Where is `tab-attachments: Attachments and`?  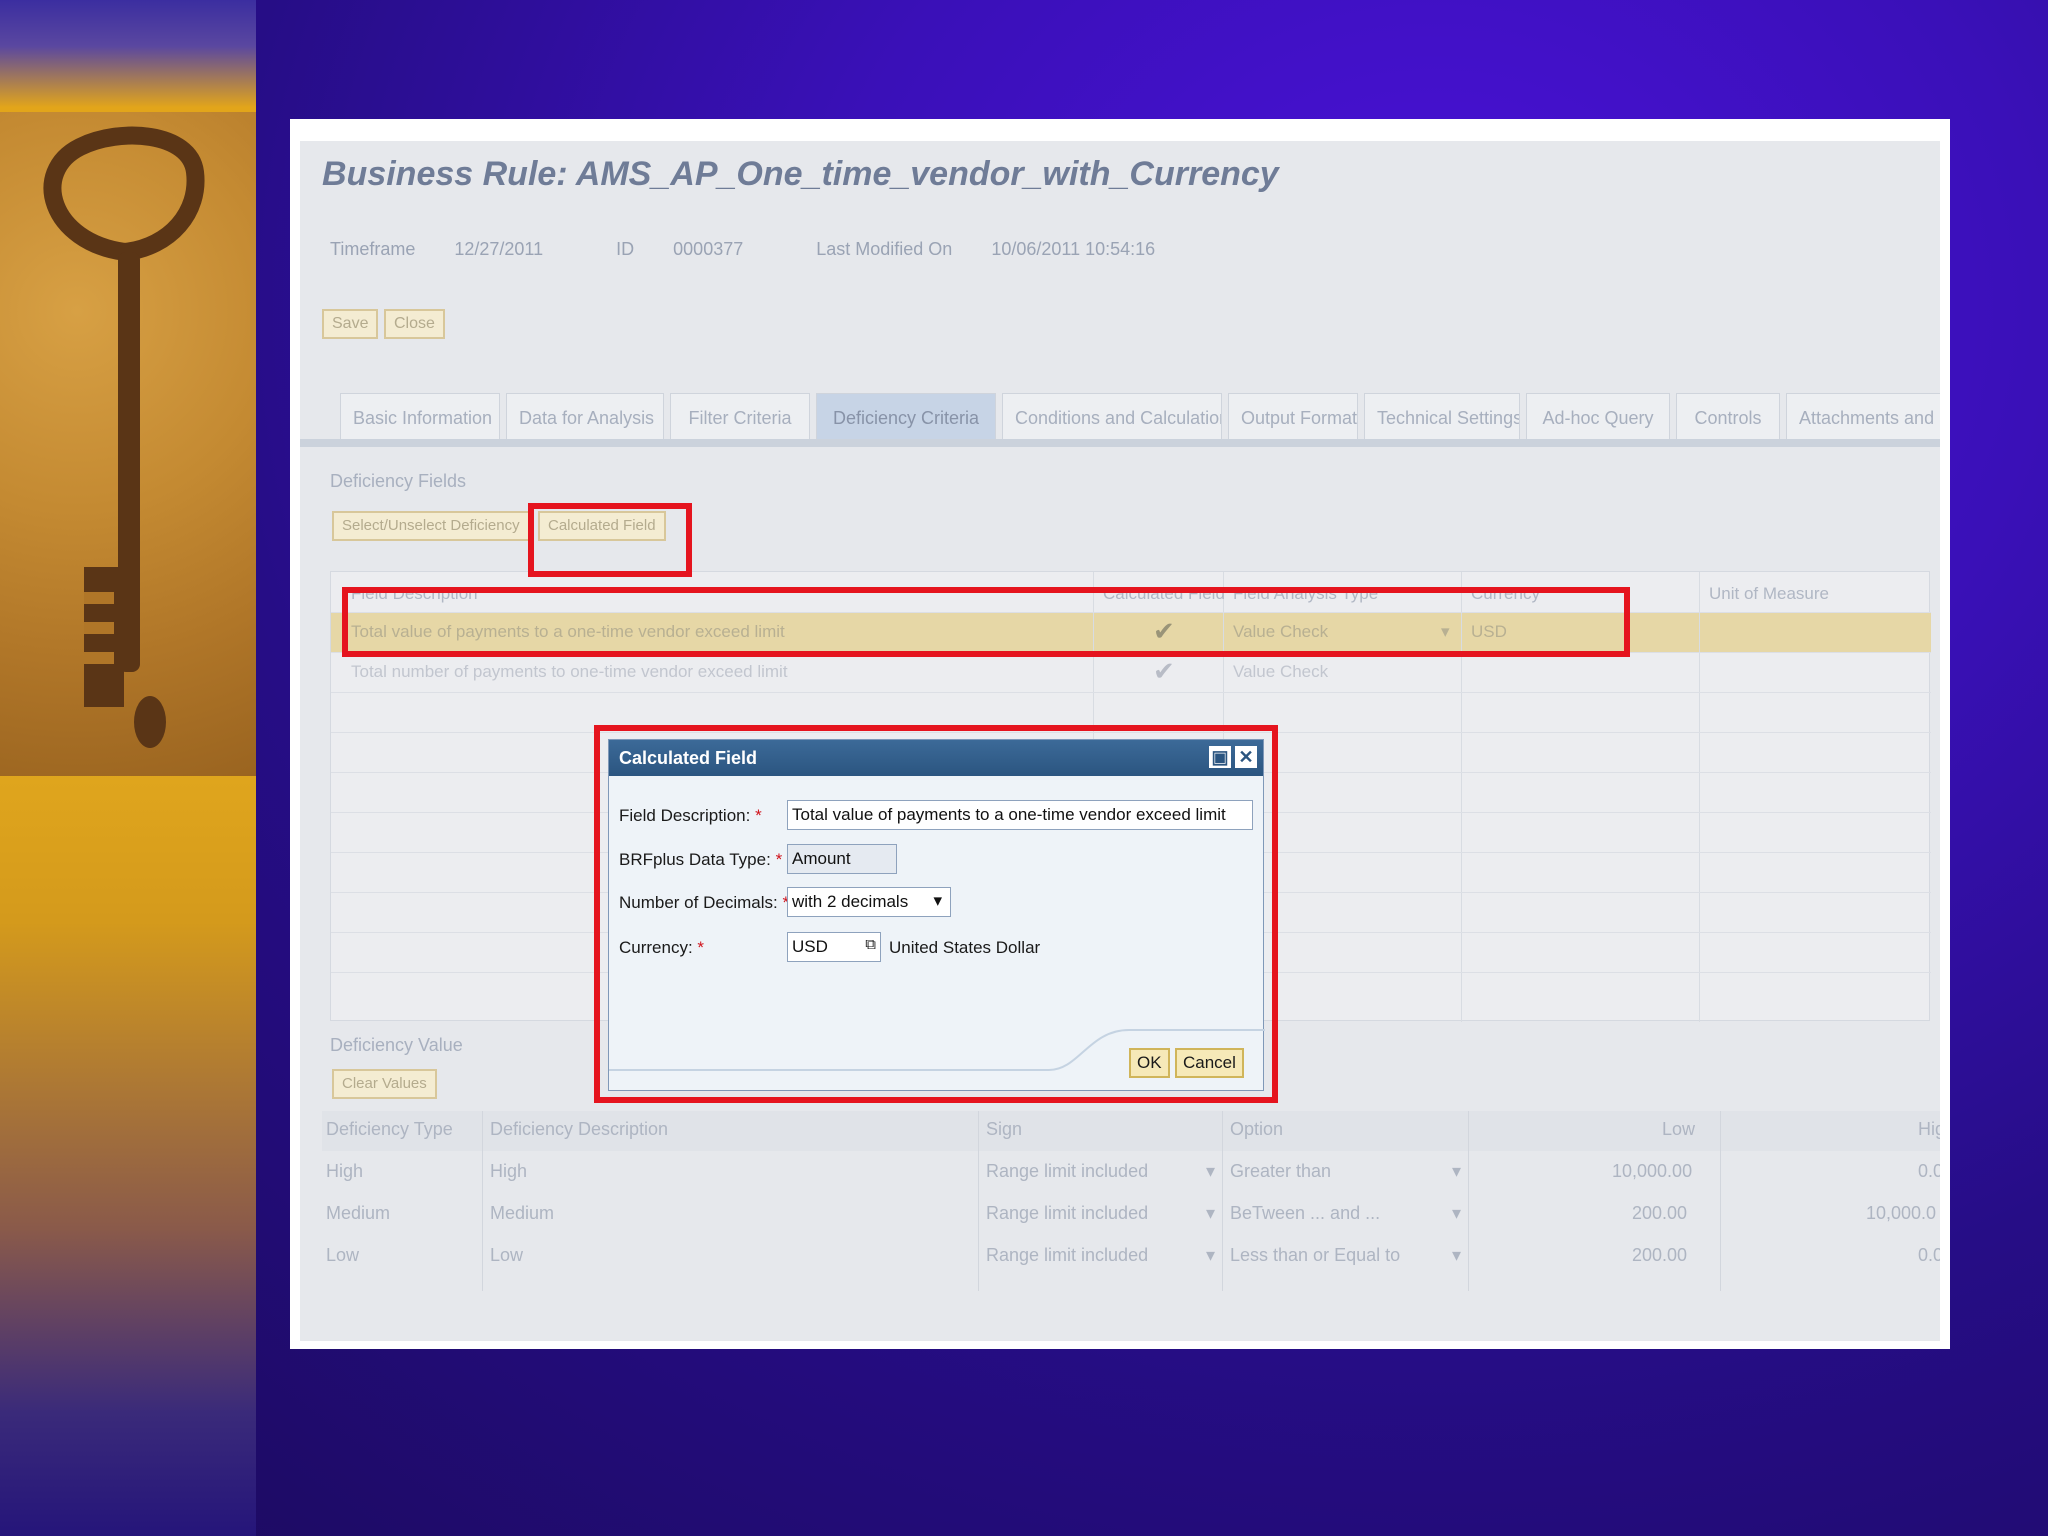 tab-attachments: Attachments and is located at coordinates (1863, 418).